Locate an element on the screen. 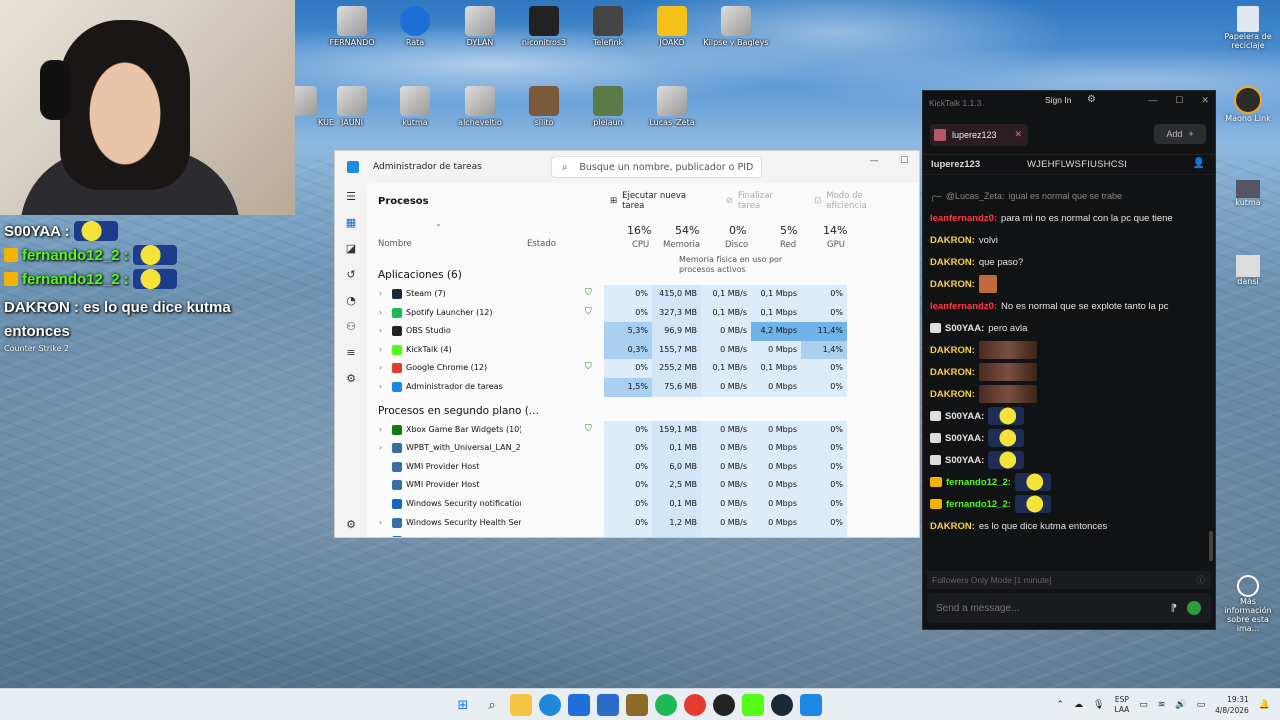 The image size is (1280, 720). recycle-bin: Papelera de reciclaje is located at coordinates (1248, 28).